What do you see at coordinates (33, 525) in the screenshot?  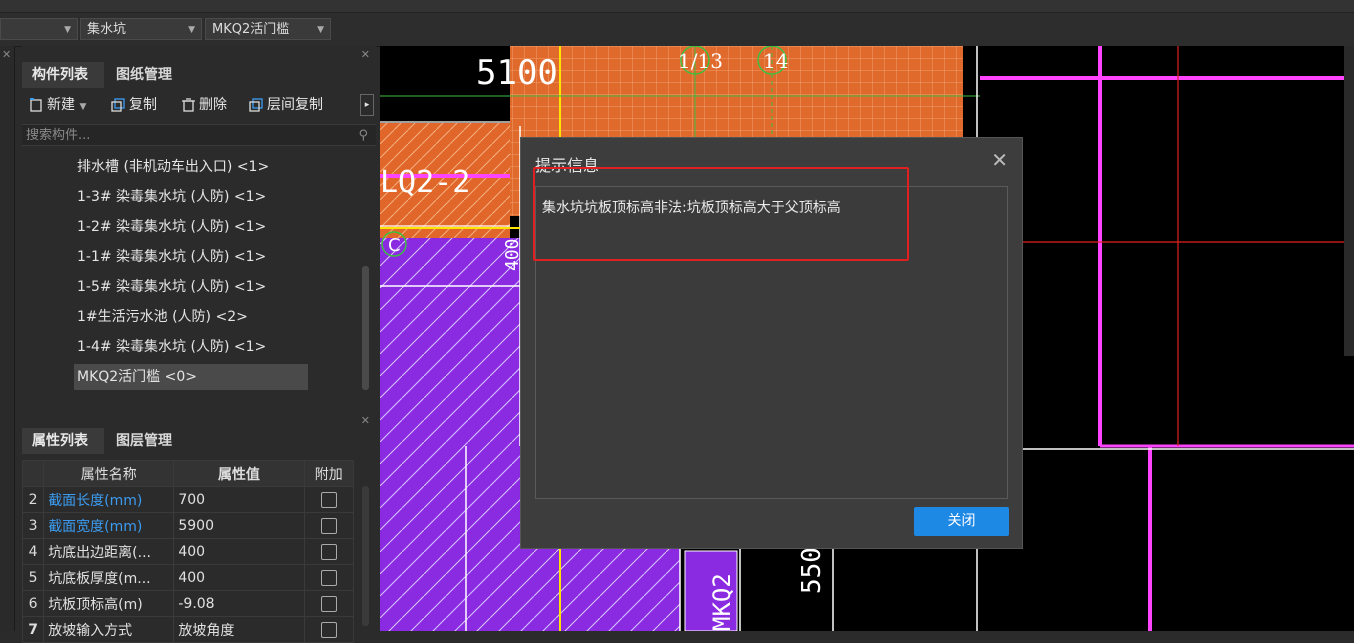 I see `row-number: 3` at bounding box center [33, 525].